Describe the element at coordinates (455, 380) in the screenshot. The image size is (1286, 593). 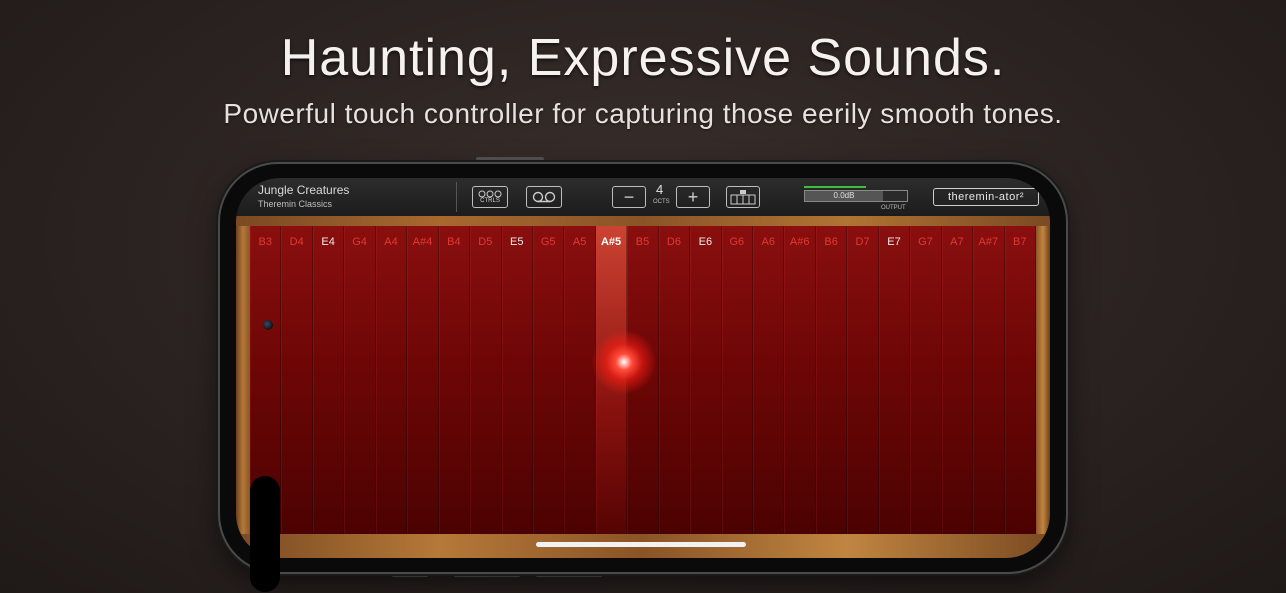
I see `note-column: B4` at that location.